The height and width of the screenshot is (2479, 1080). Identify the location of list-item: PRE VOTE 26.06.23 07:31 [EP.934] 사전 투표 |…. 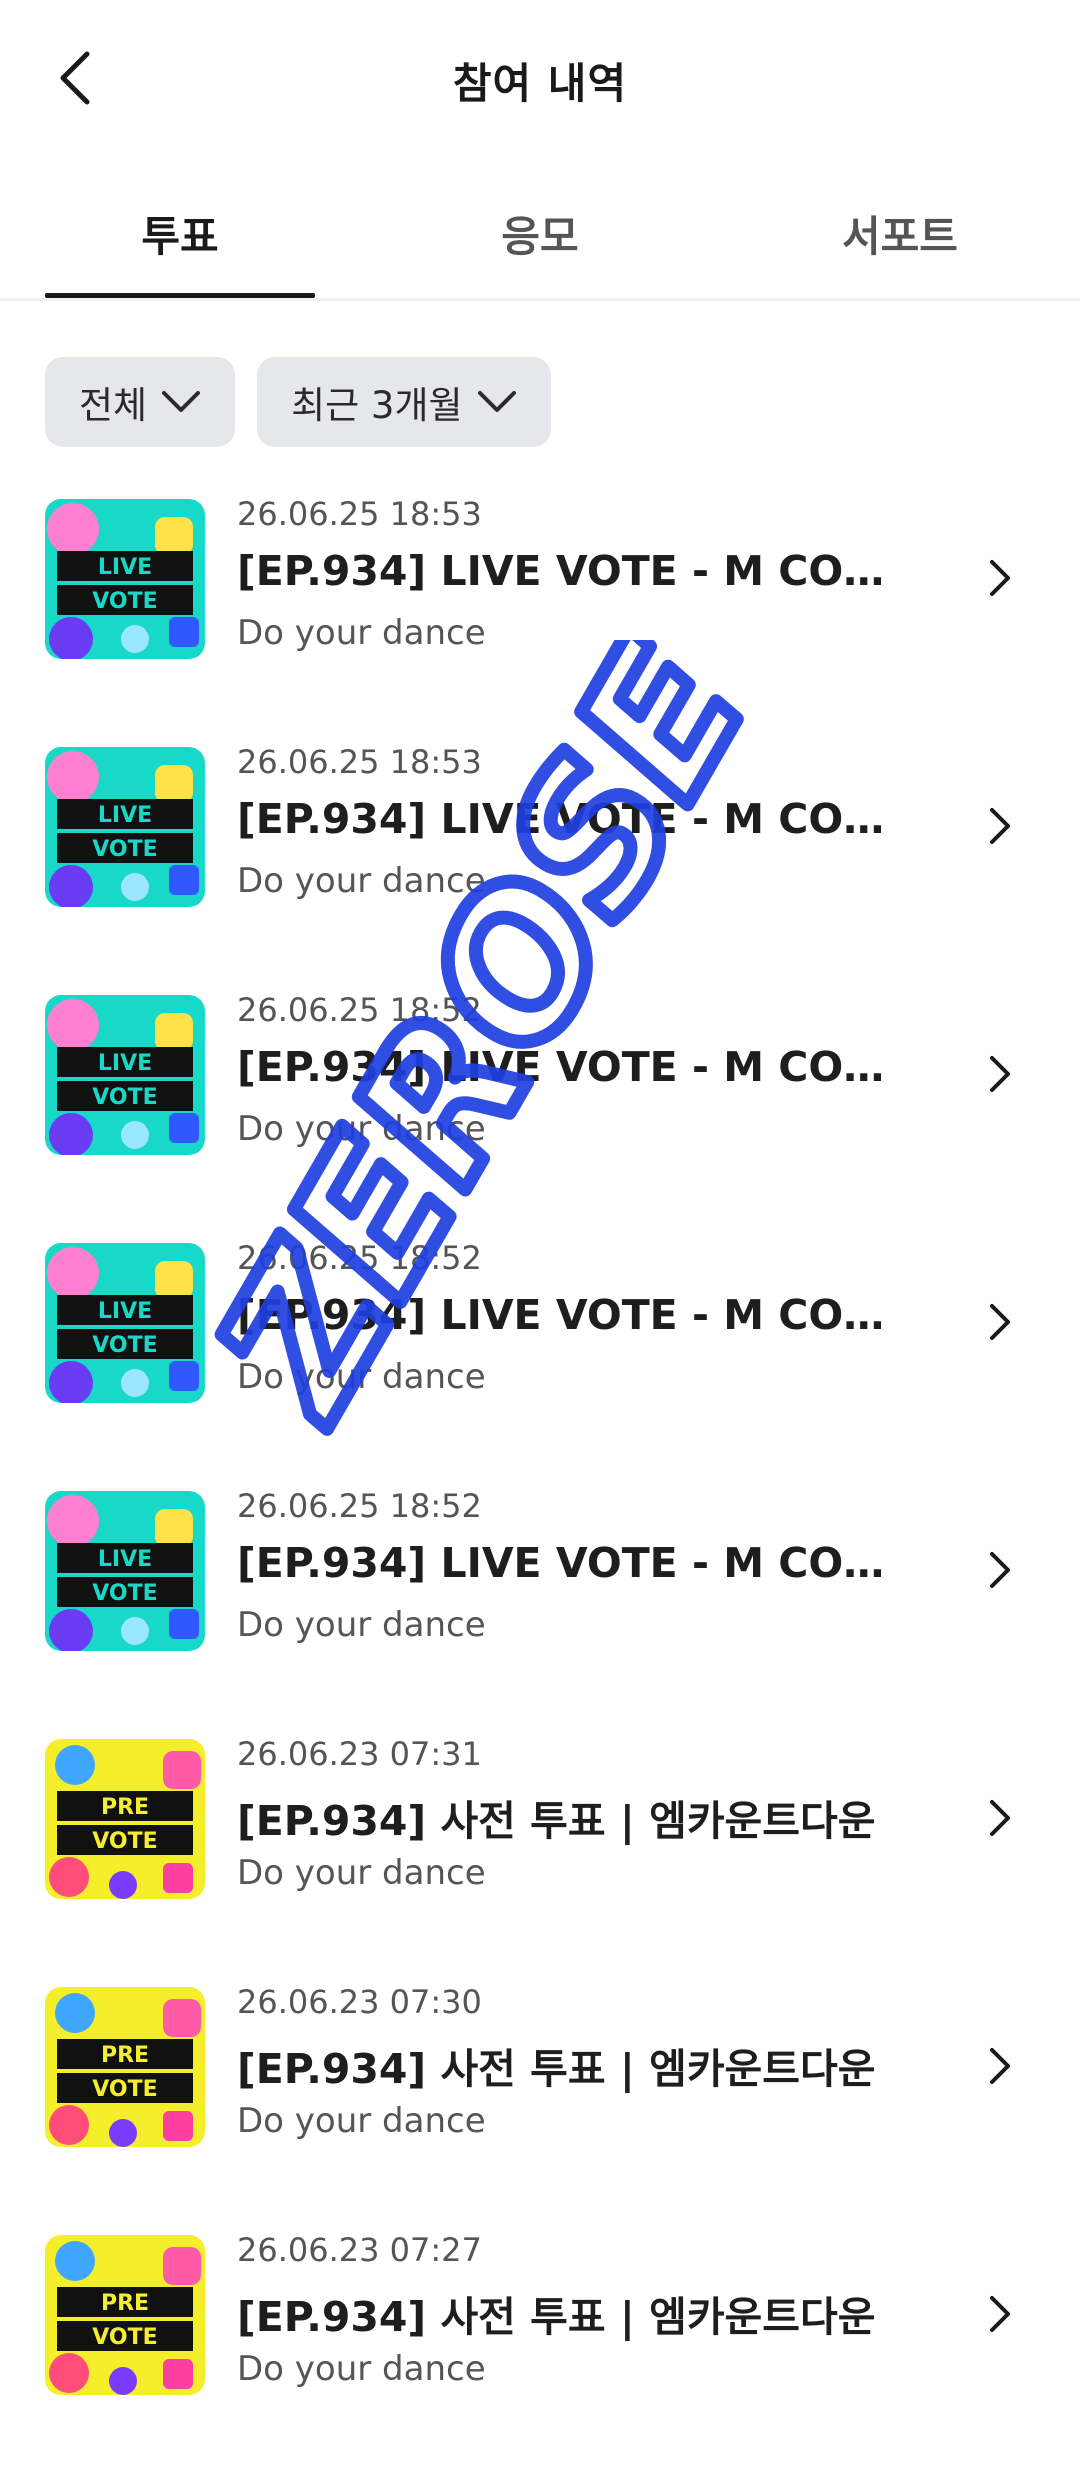
(540, 1859).